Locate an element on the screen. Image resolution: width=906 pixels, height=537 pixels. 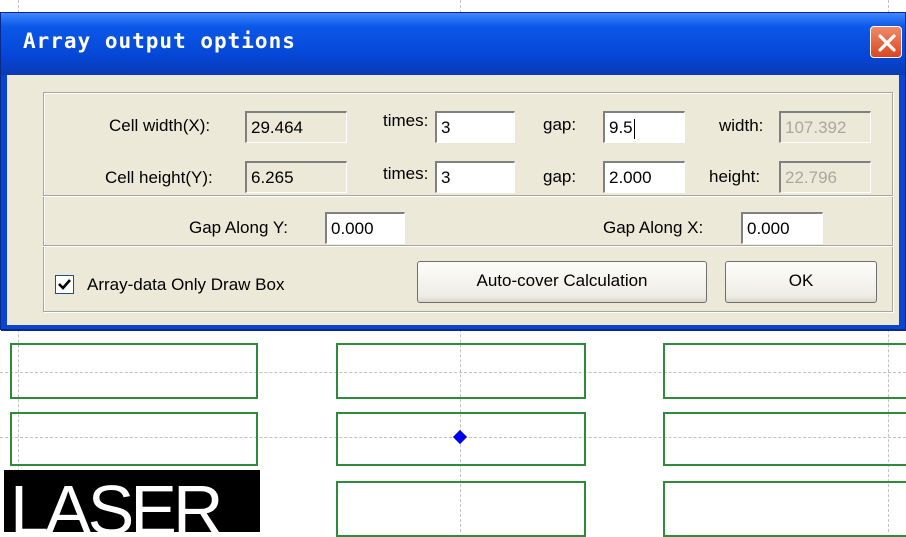
checkmark-icon is located at coordinates (64, 284).